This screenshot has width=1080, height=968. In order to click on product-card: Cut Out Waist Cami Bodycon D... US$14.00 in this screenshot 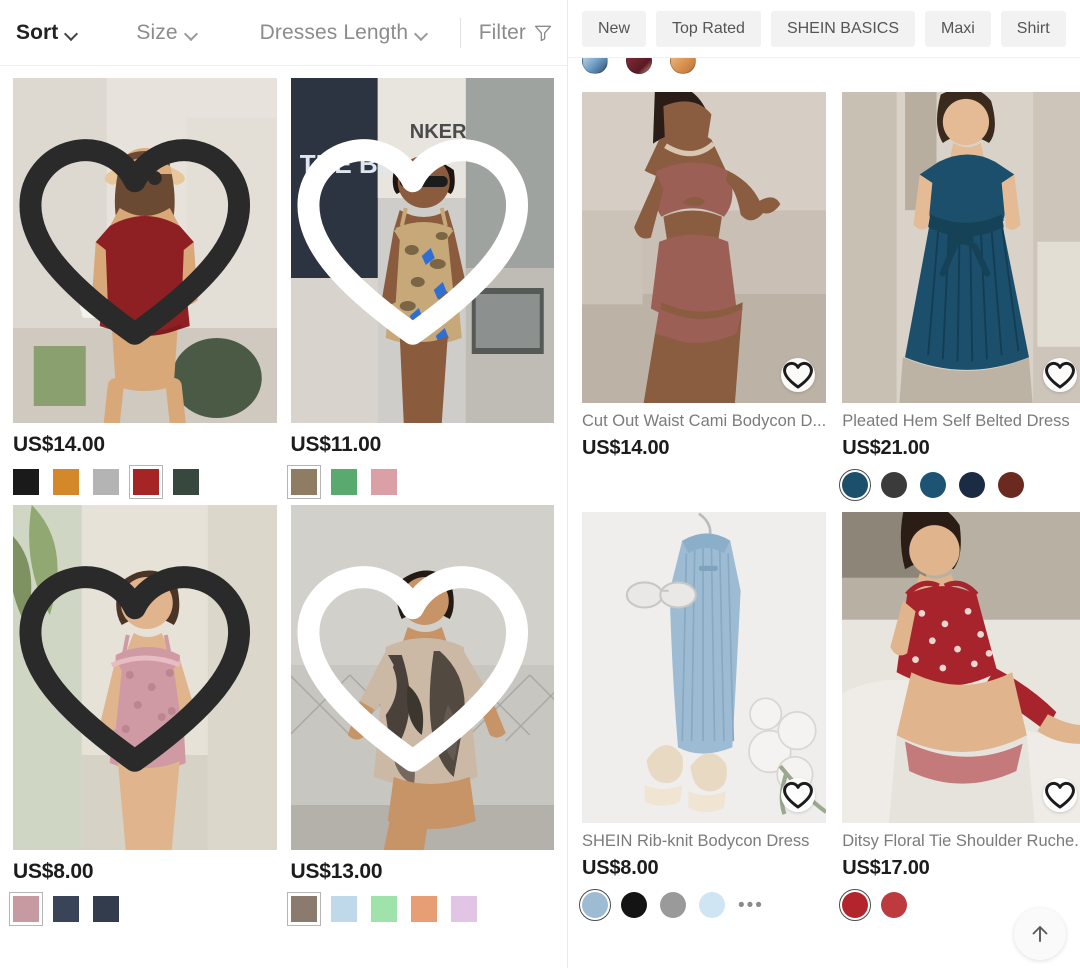, I will do `click(704, 295)`.